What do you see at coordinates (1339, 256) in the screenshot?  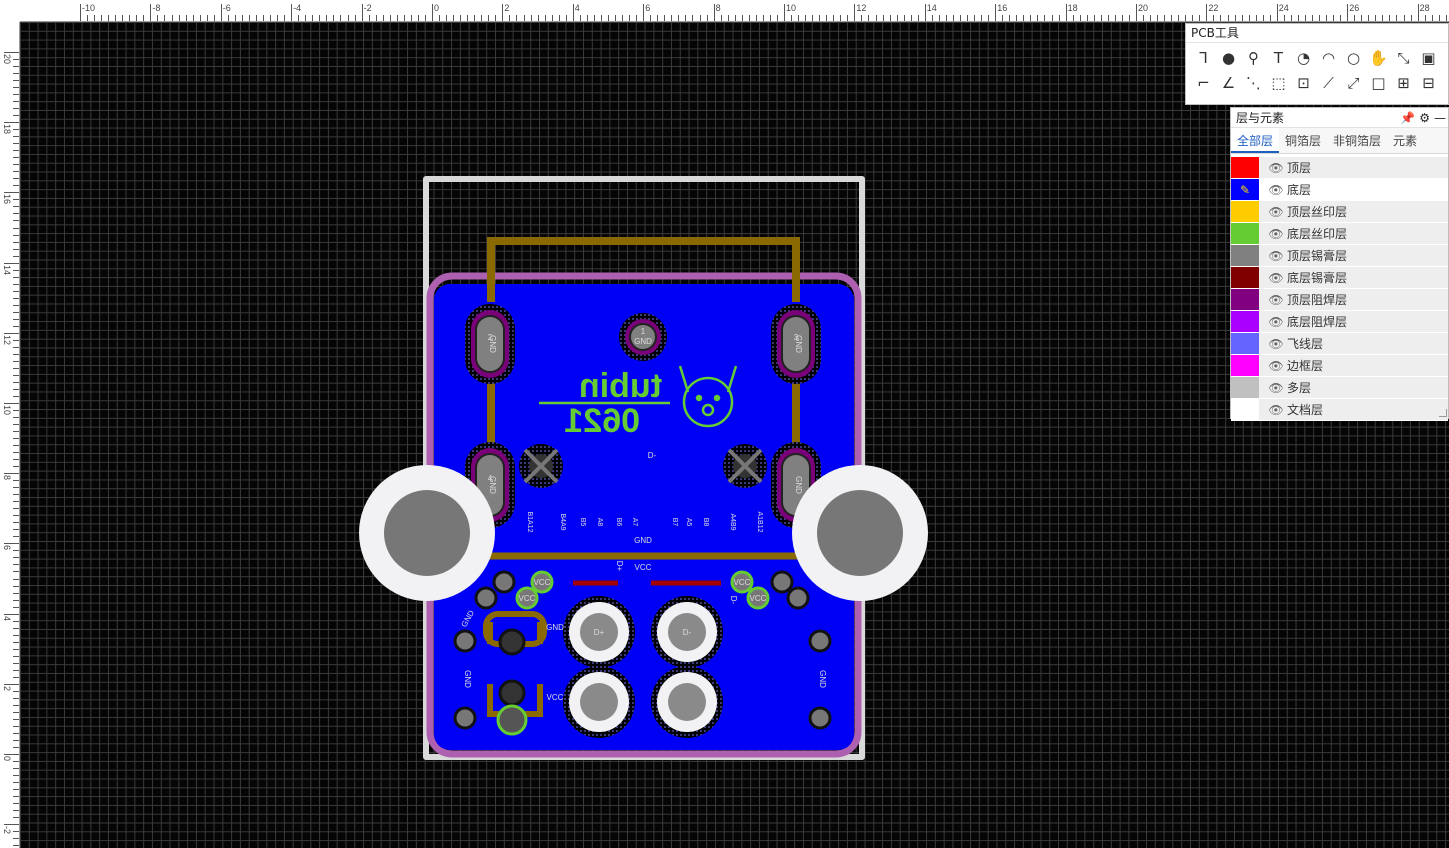 I see `layer-row: 👁 顶层锡膏层` at bounding box center [1339, 256].